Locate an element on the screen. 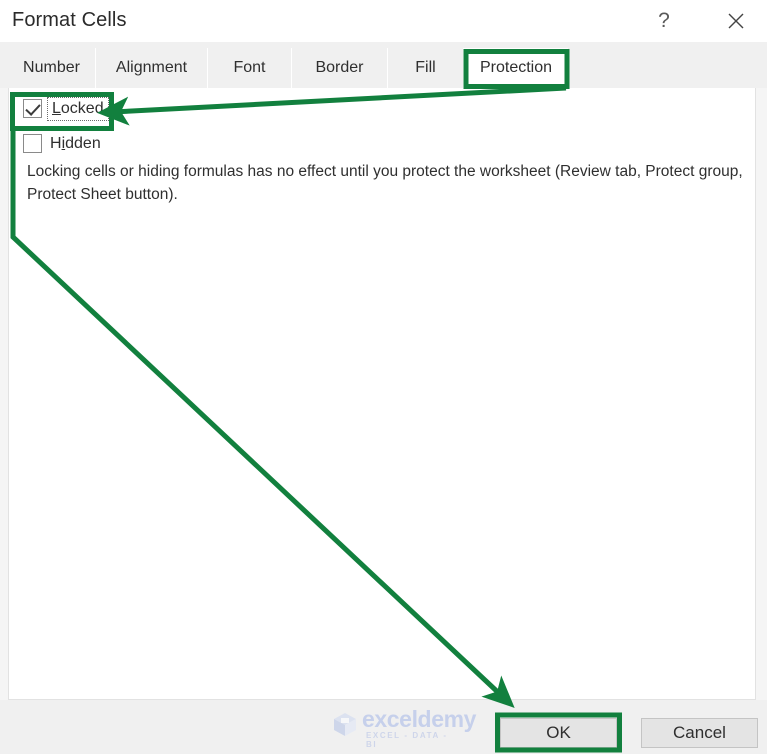 The height and width of the screenshot is (754, 767). hidden-label-pre: H is located at coordinates (56, 143).